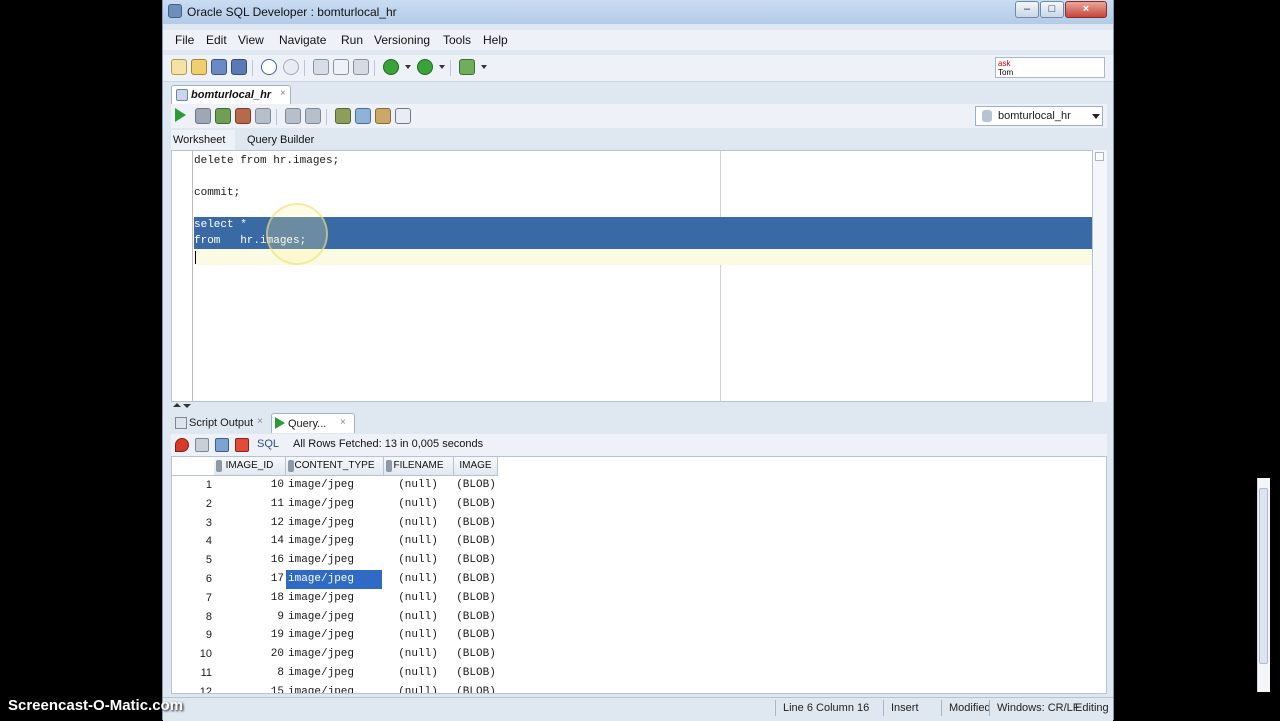 Image resolution: width=1280 pixels, height=721 pixels. Describe the element at coordinates (249, 673) in the screenshot. I see `cell-image-id: 8` at that location.